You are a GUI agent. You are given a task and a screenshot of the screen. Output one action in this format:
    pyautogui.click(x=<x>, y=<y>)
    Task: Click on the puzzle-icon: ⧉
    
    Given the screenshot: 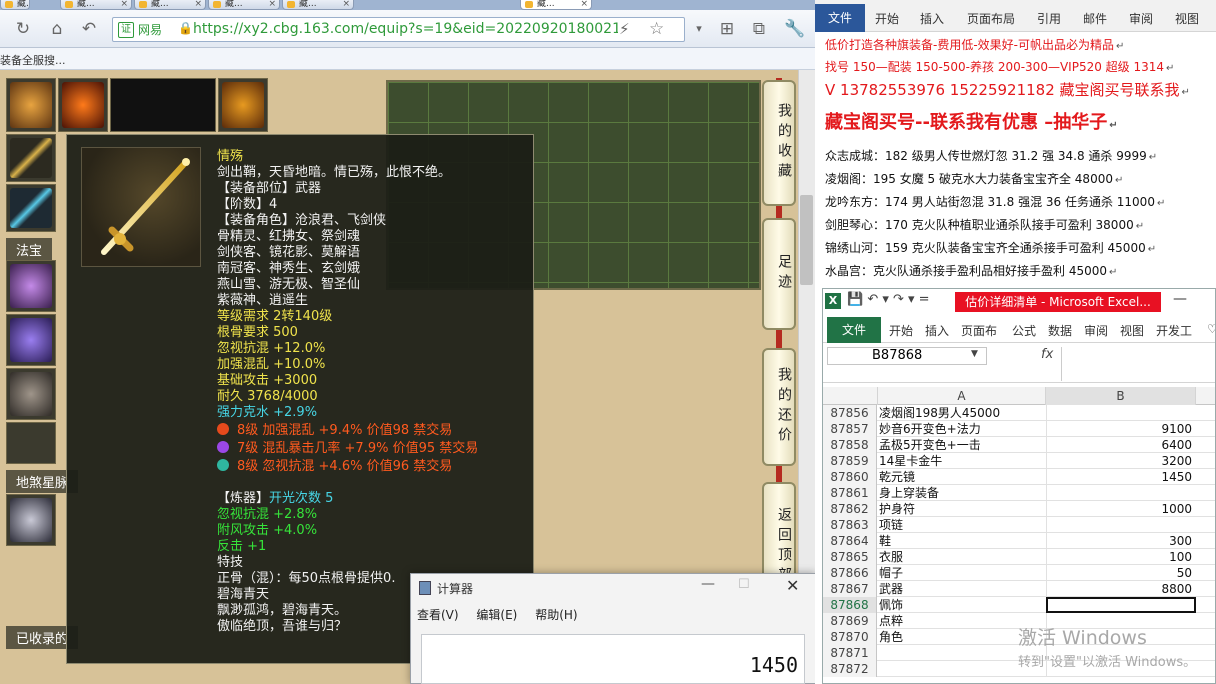 What is the action you would take?
    pyautogui.click(x=759, y=29)
    